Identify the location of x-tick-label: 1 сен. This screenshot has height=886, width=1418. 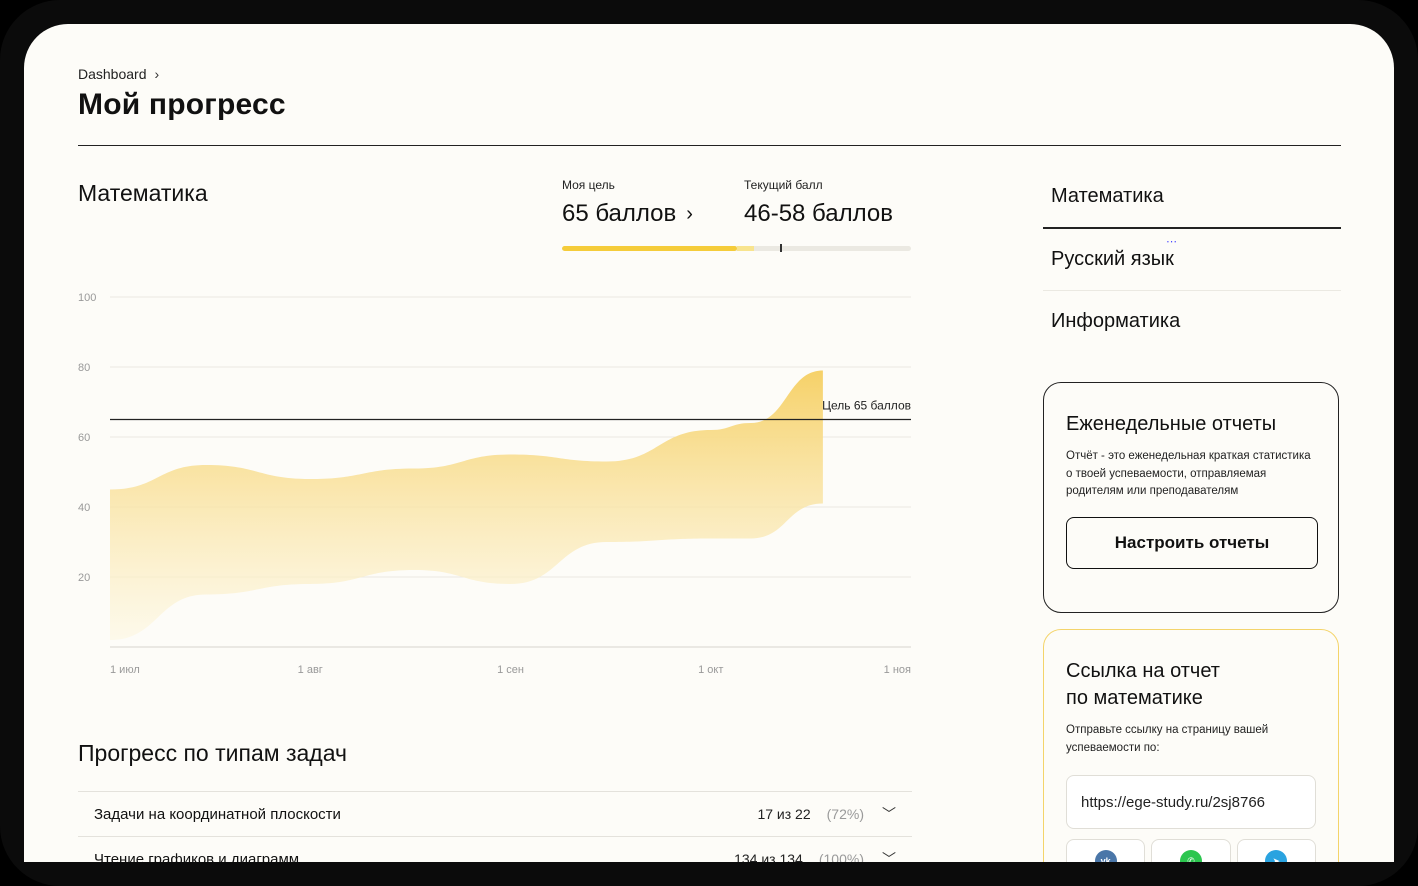
(510, 670).